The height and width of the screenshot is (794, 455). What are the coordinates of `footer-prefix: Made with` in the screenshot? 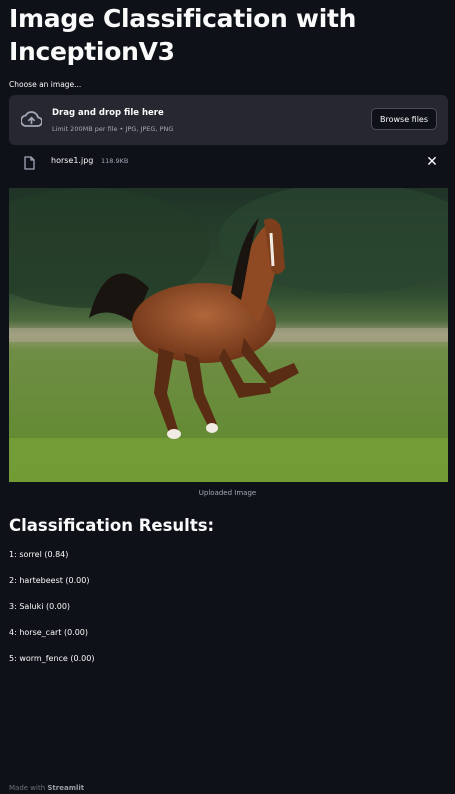 It's located at (27, 788).